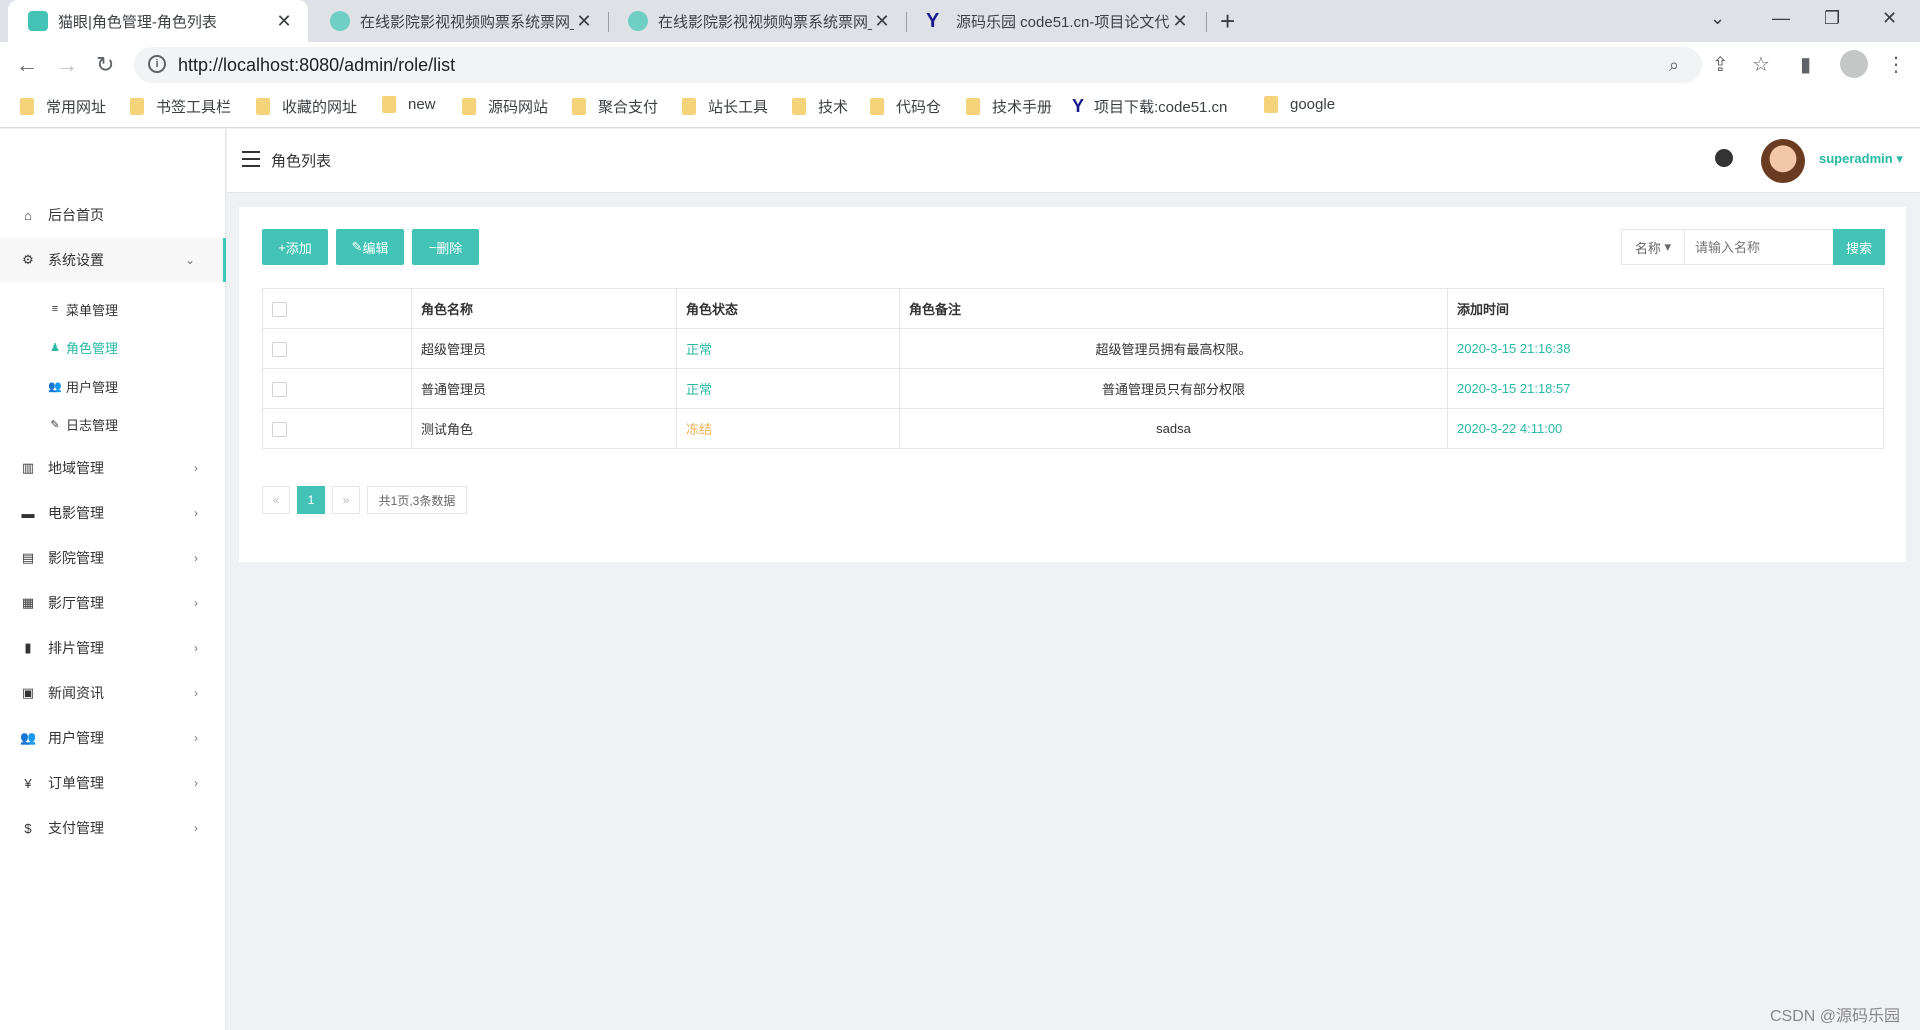  Describe the element at coordinates (1720, 64) in the screenshot. I see `share-icon: ⇪` at that location.